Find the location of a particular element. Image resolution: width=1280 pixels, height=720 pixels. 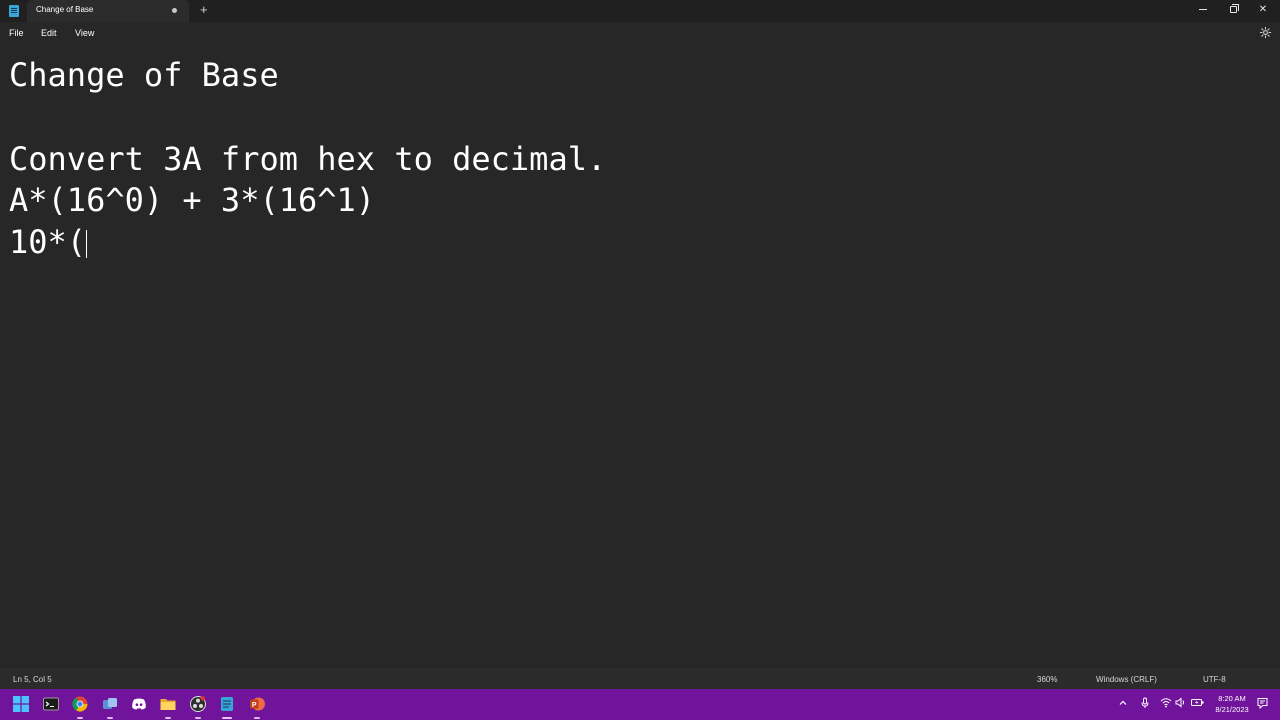

obs-icon is located at coordinates (198, 704).